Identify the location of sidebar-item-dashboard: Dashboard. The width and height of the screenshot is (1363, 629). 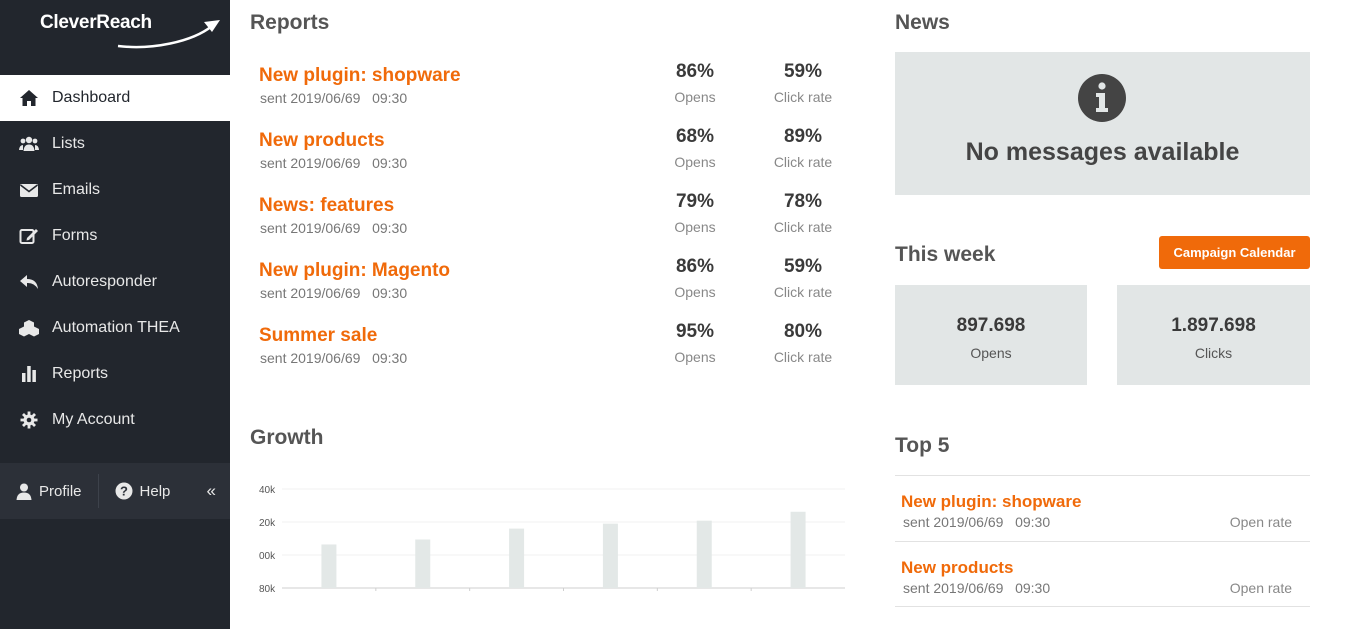
(115, 98).